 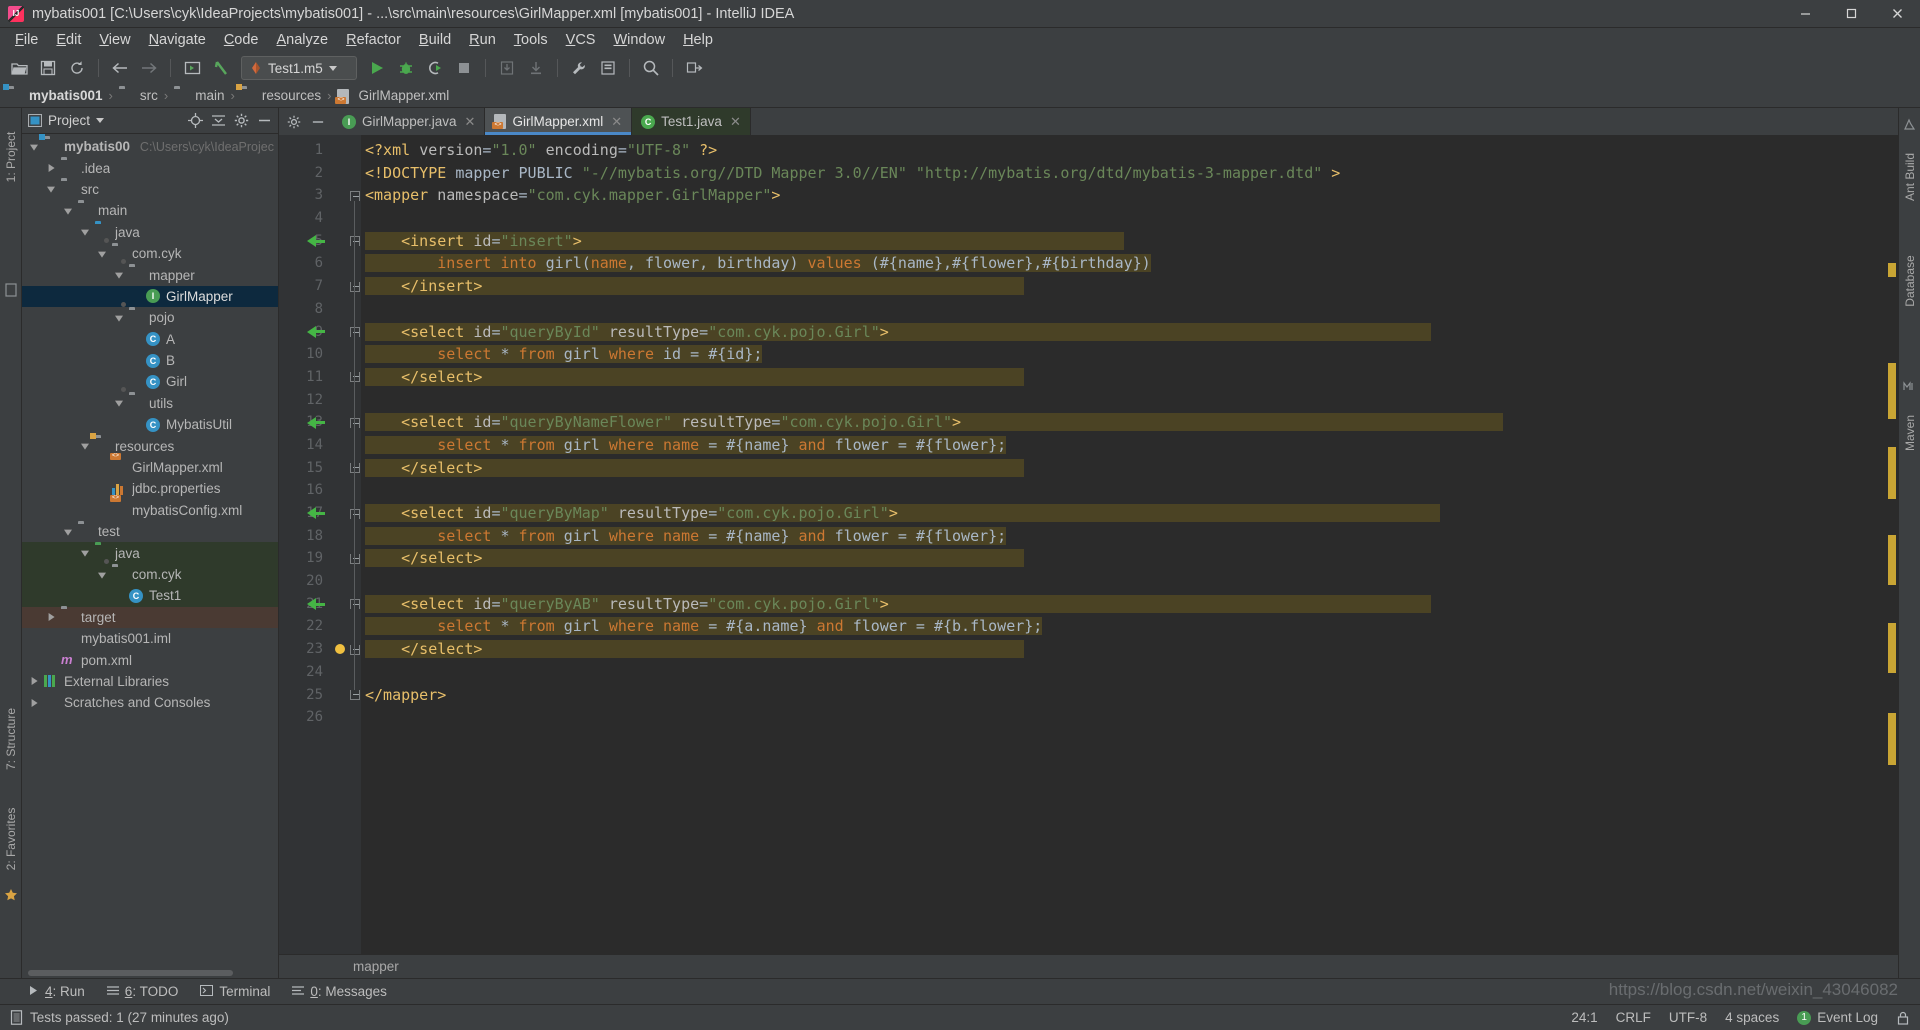 What do you see at coordinates (150, 465) in the screenshot?
I see `tree-node-girlmapper-xml: <> GirlMapper.xml` at bounding box center [150, 465].